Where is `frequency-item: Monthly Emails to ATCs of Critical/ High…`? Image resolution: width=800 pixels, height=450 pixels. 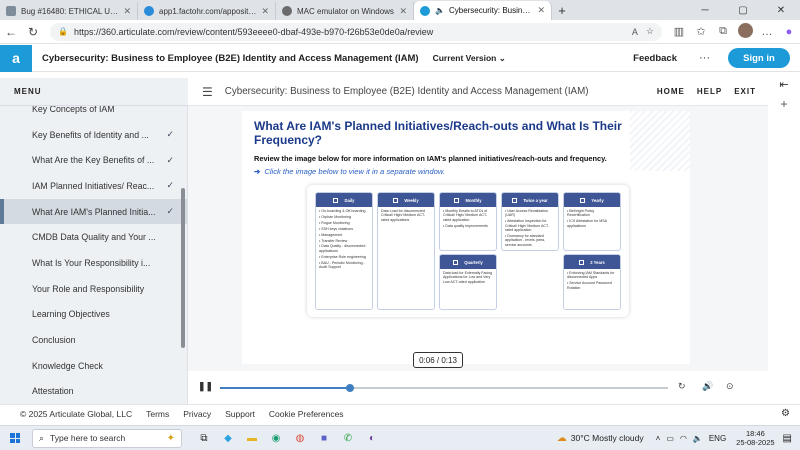
frequency-item: Monthly Emails to ATCs of Critical/ High… is located at coordinates (468, 215).